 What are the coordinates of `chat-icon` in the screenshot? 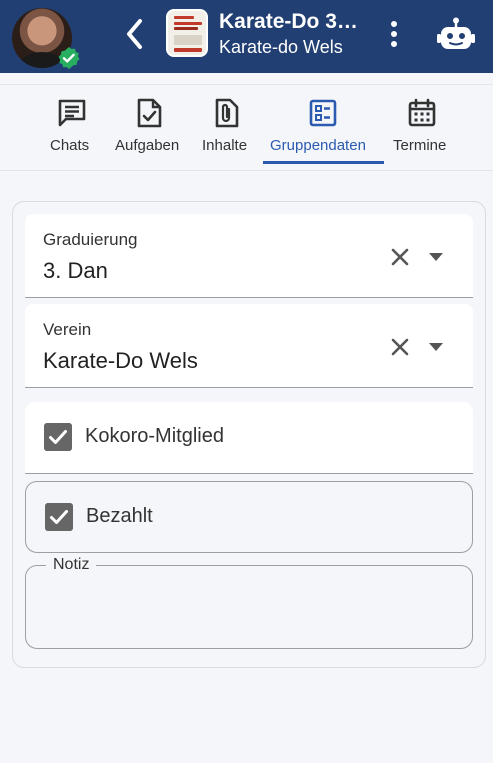 It's located at (72, 113).